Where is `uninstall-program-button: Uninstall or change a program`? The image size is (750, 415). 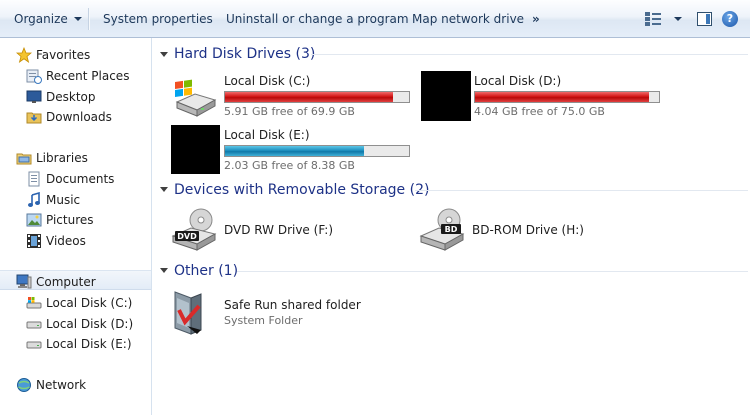 uninstall-program-button: Uninstall or change a program is located at coordinates (317, 19).